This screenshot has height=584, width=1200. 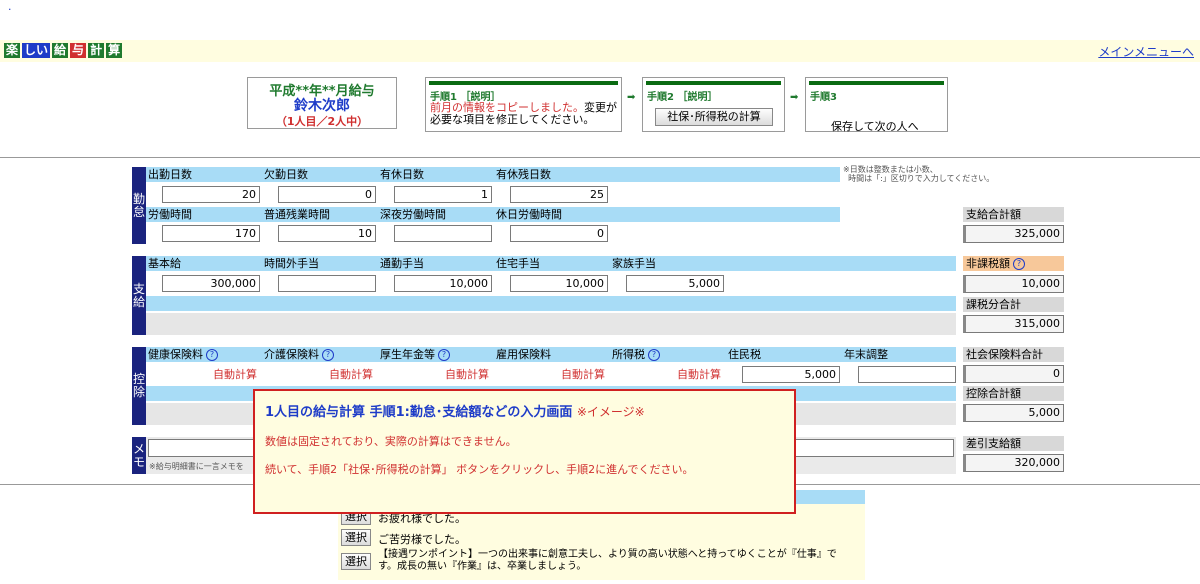 I want to click on logo-part: 算, so click(x=114, y=50).